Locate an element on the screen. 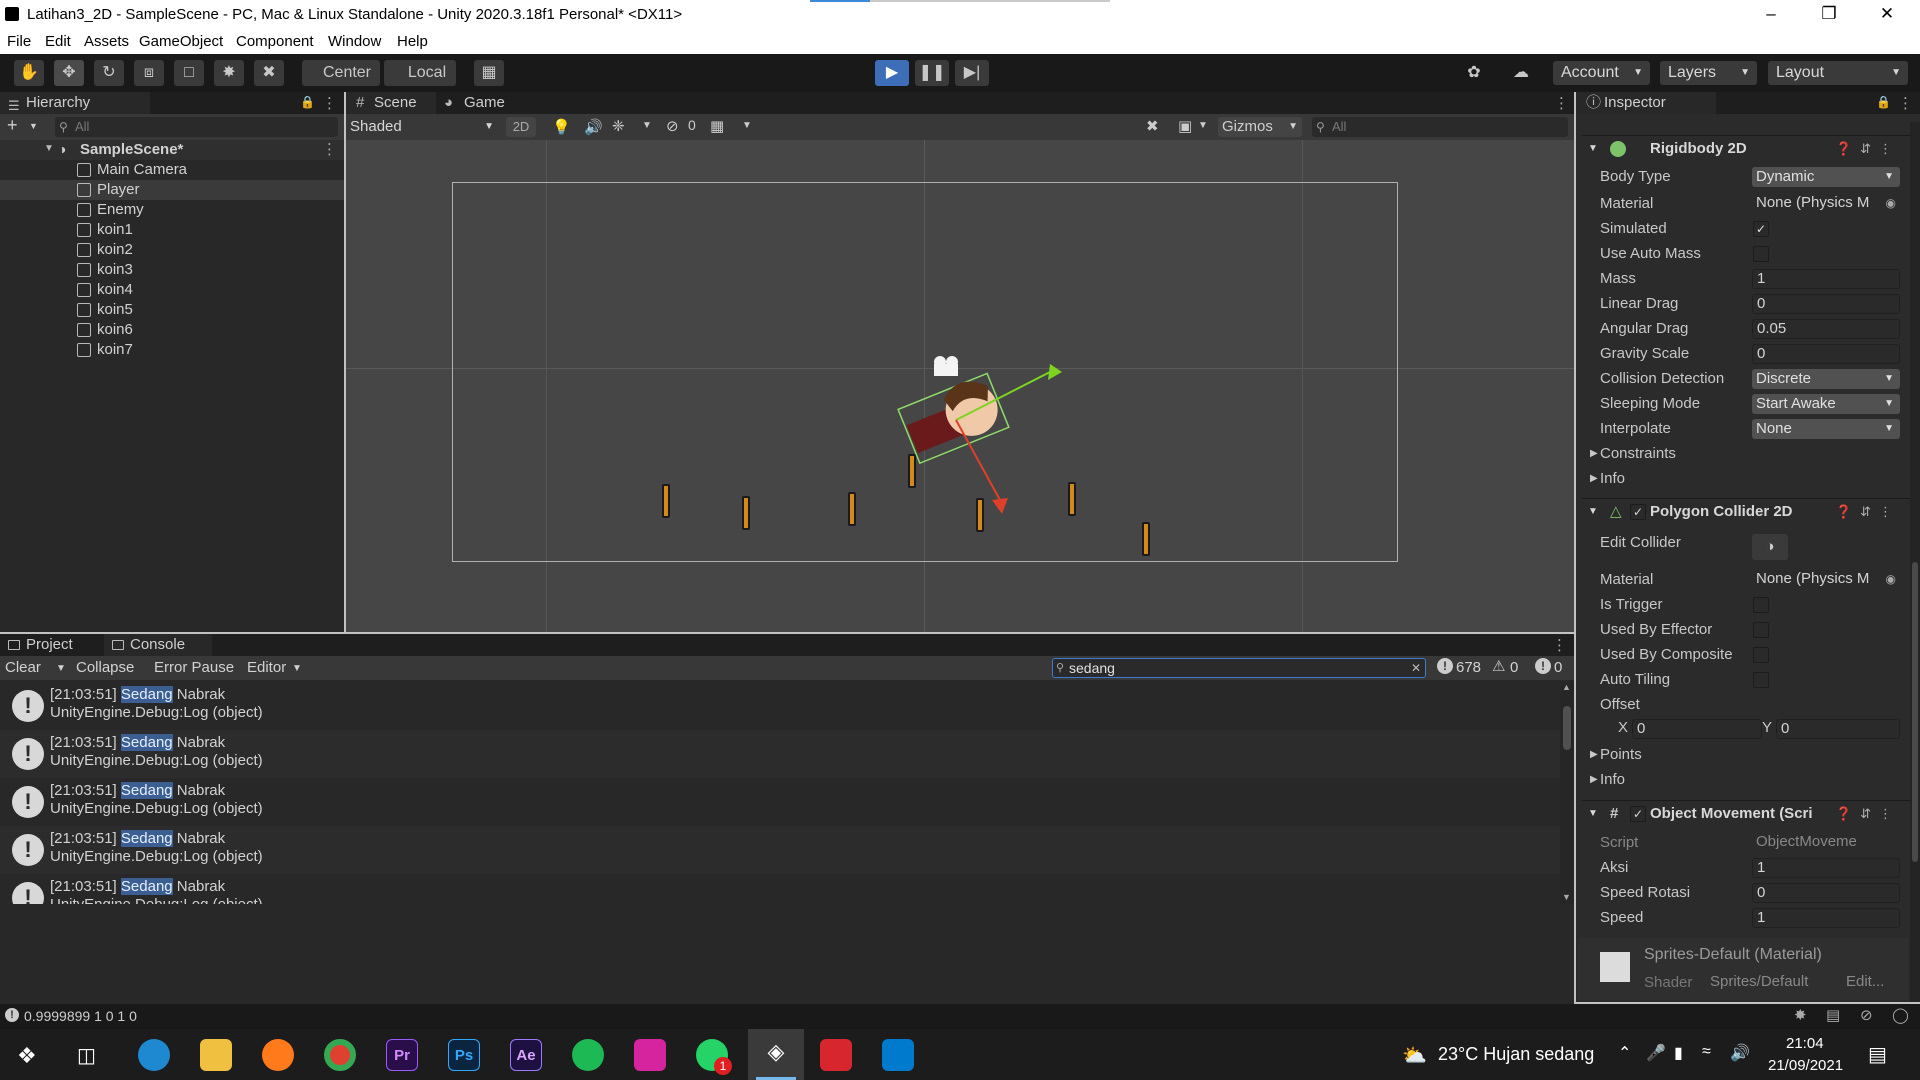 The width and height of the screenshot is (1920, 1080). constraints-foldout: ▶ Constraints is located at coordinates (1750, 454).